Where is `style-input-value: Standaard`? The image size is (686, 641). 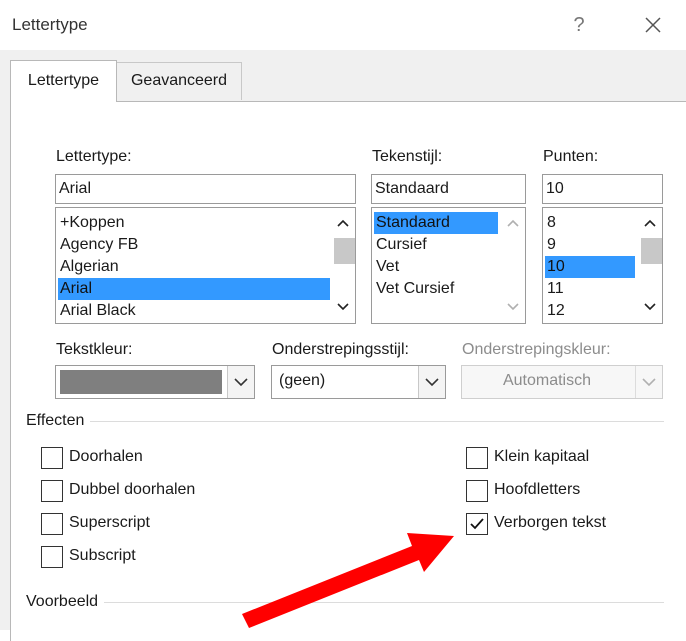
style-input-value: Standaard is located at coordinates (412, 188).